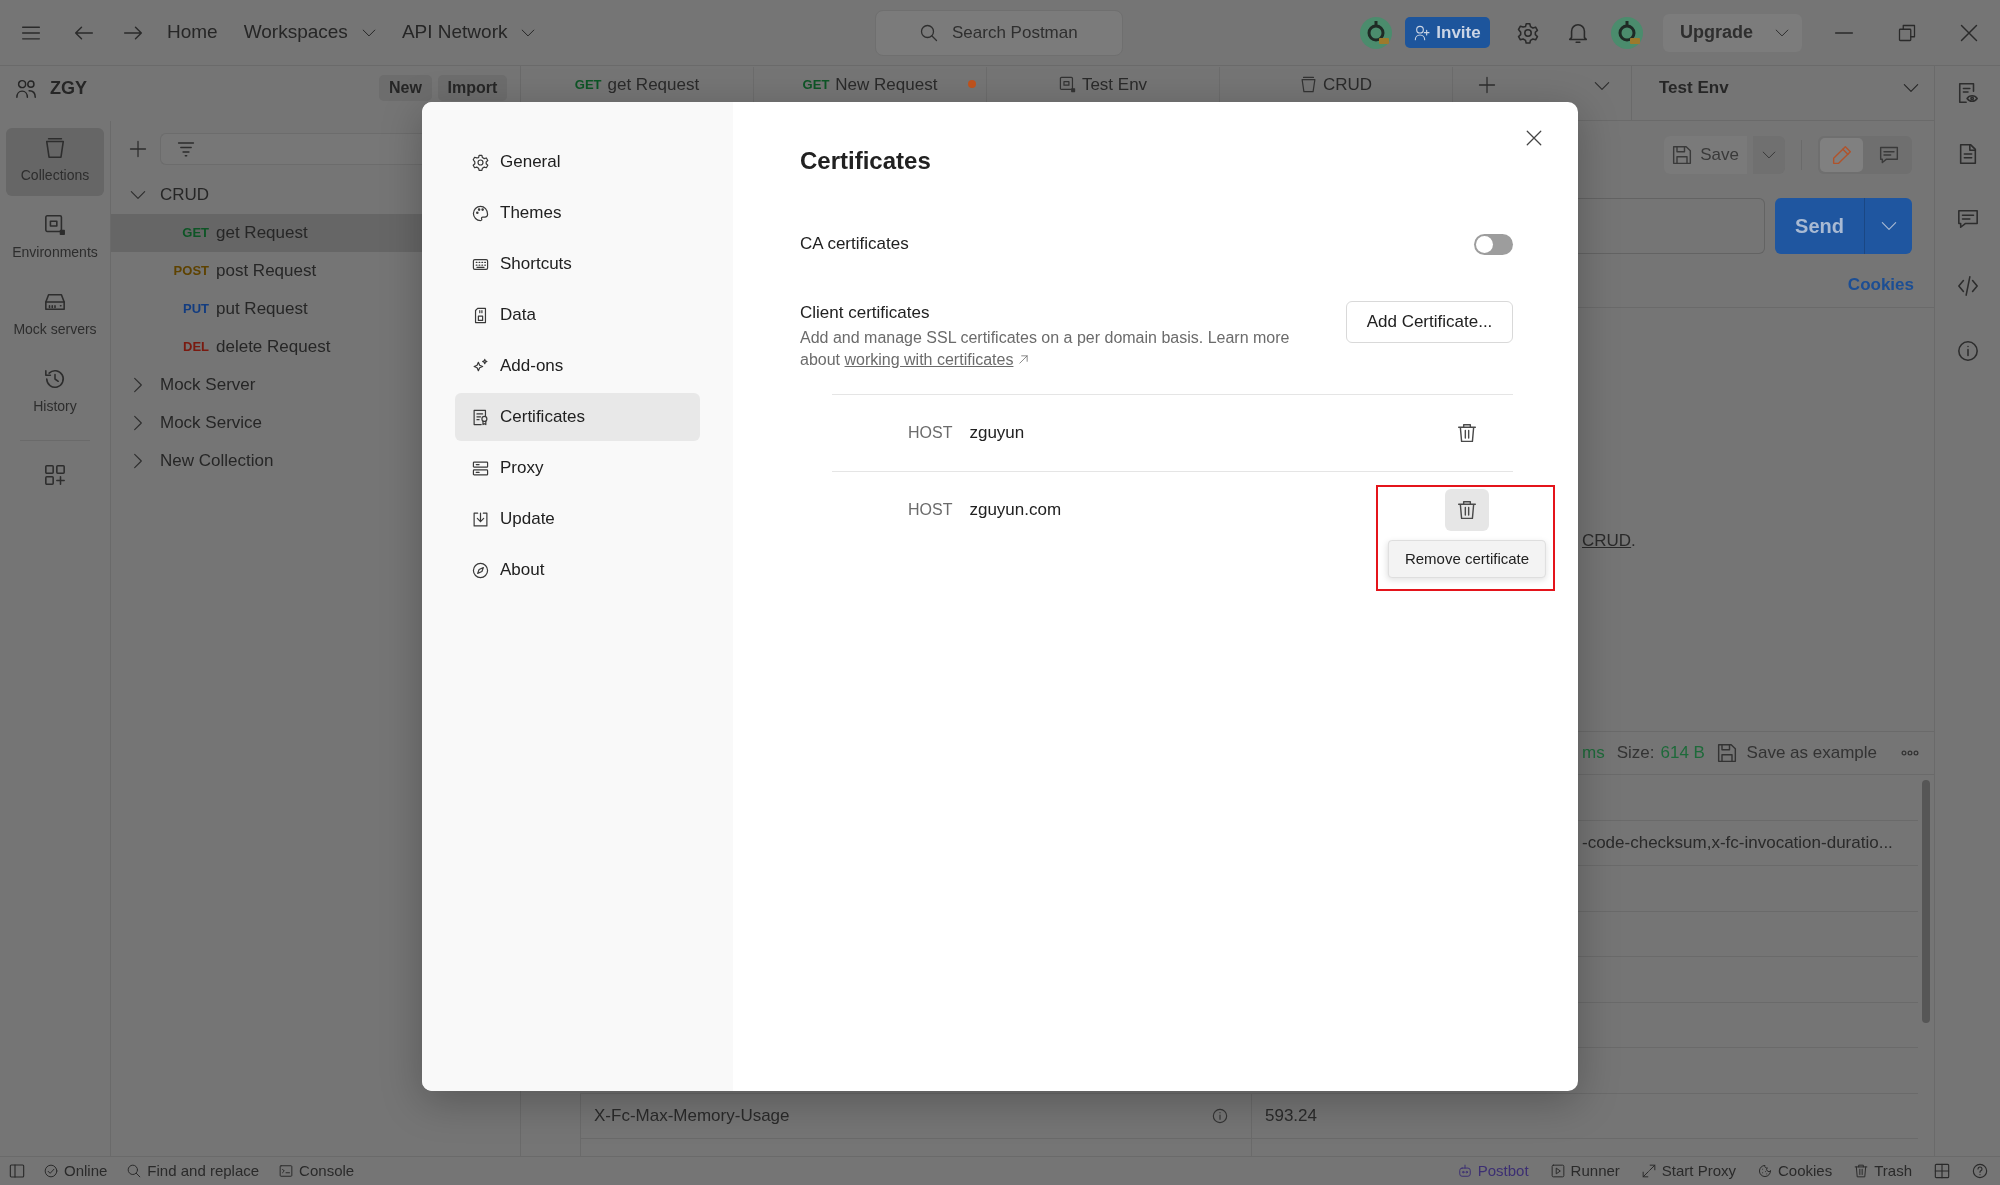 This screenshot has width=2000, height=1185. I want to click on workspace-name: ZGY, so click(68, 88).